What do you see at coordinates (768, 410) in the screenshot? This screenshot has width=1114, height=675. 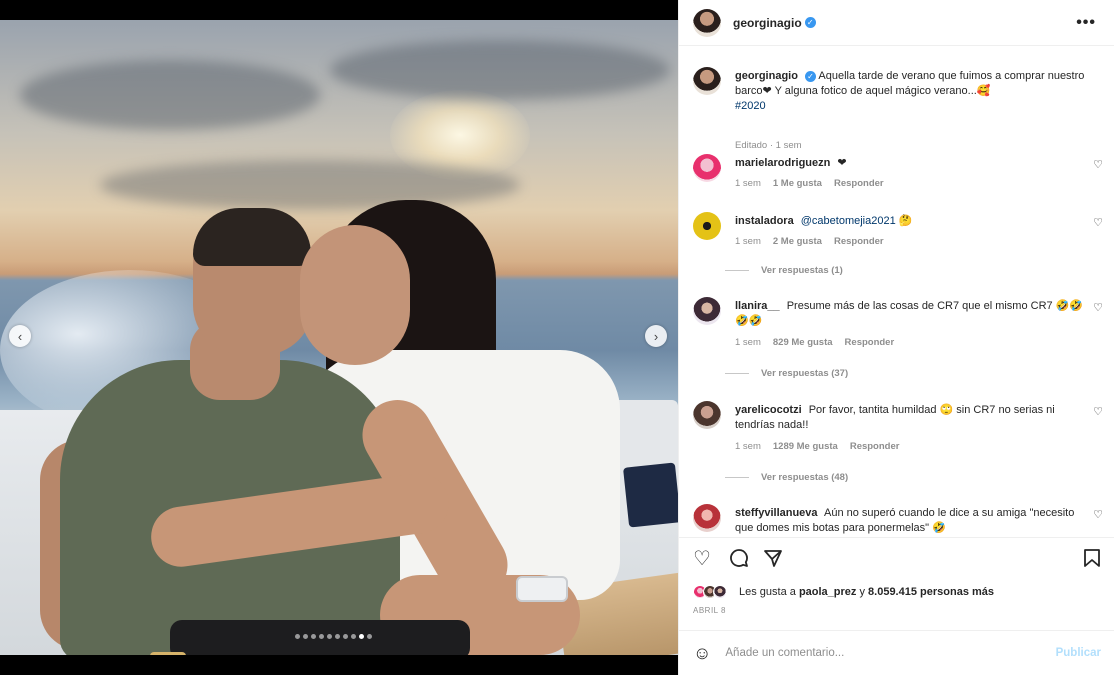 I see `comment-username: yarelicocotzi` at bounding box center [768, 410].